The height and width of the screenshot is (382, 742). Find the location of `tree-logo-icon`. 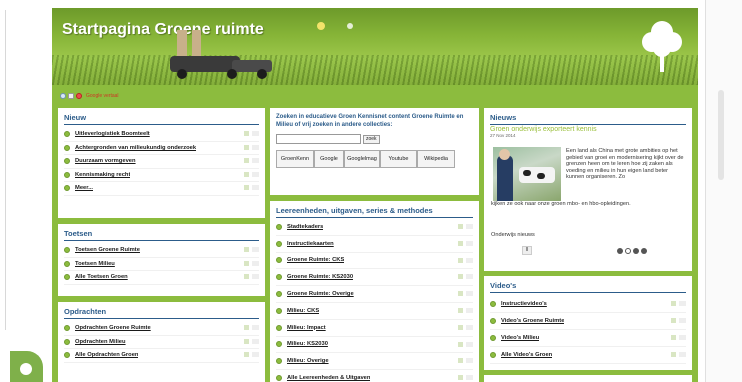

tree-logo-icon is located at coordinates (662, 46).